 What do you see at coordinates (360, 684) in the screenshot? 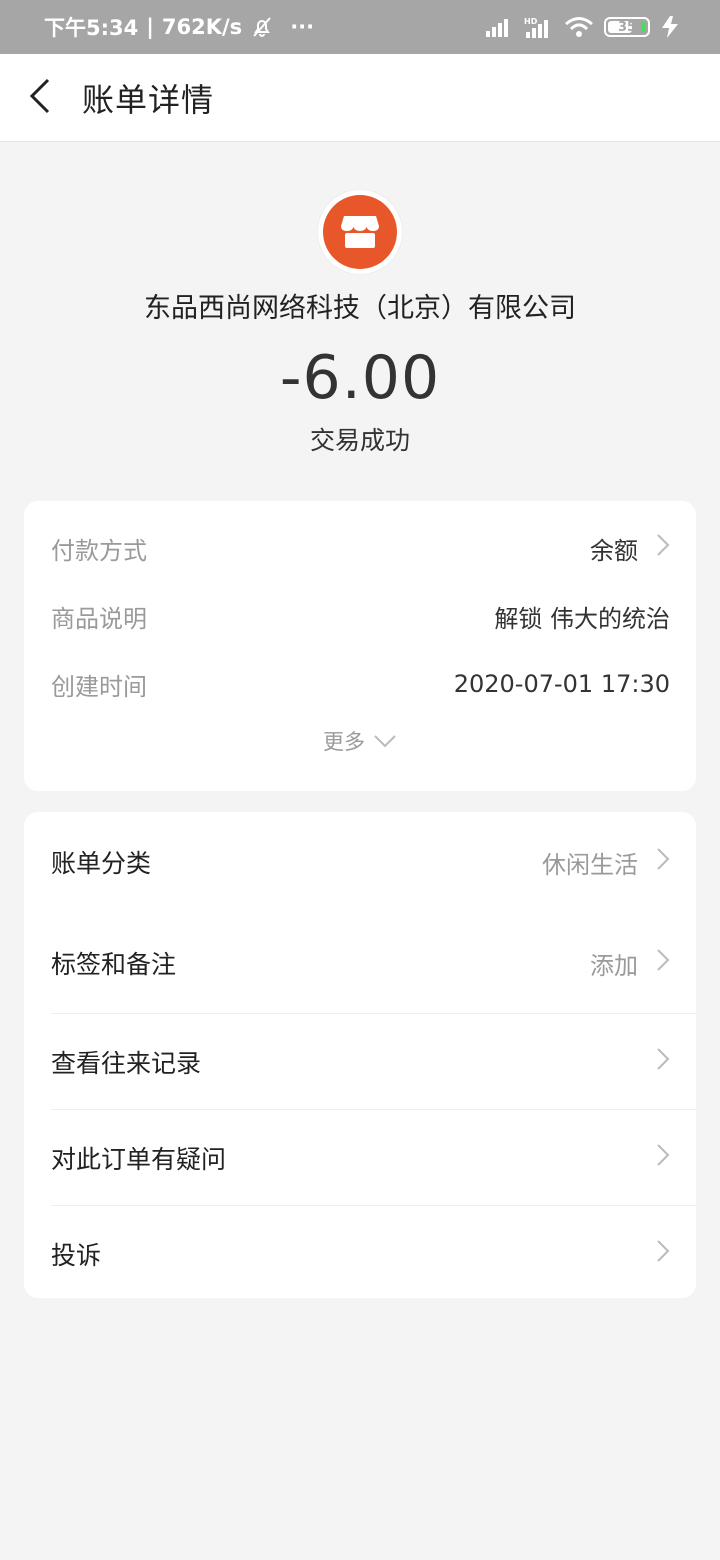
I see `create-time-row: 创建时间 2020-07-01 17:30` at bounding box center [360, 684].